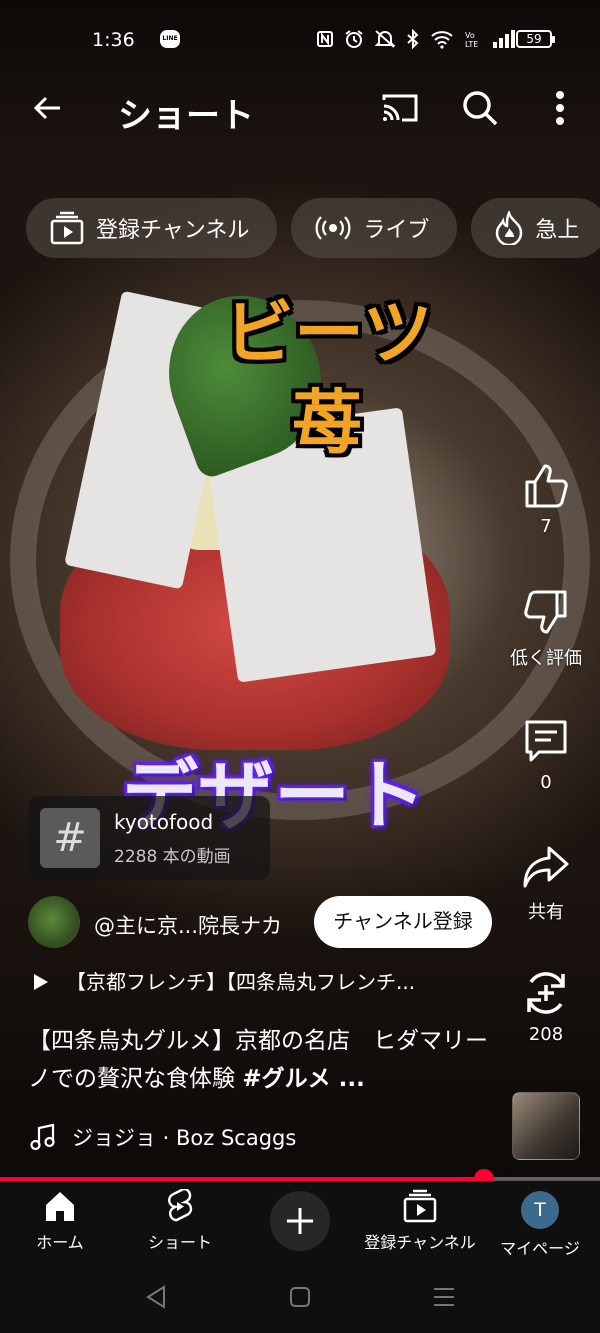 The width and height of the screenshot is (600, 1333). I want to click on search-icon, so click(480, 108).